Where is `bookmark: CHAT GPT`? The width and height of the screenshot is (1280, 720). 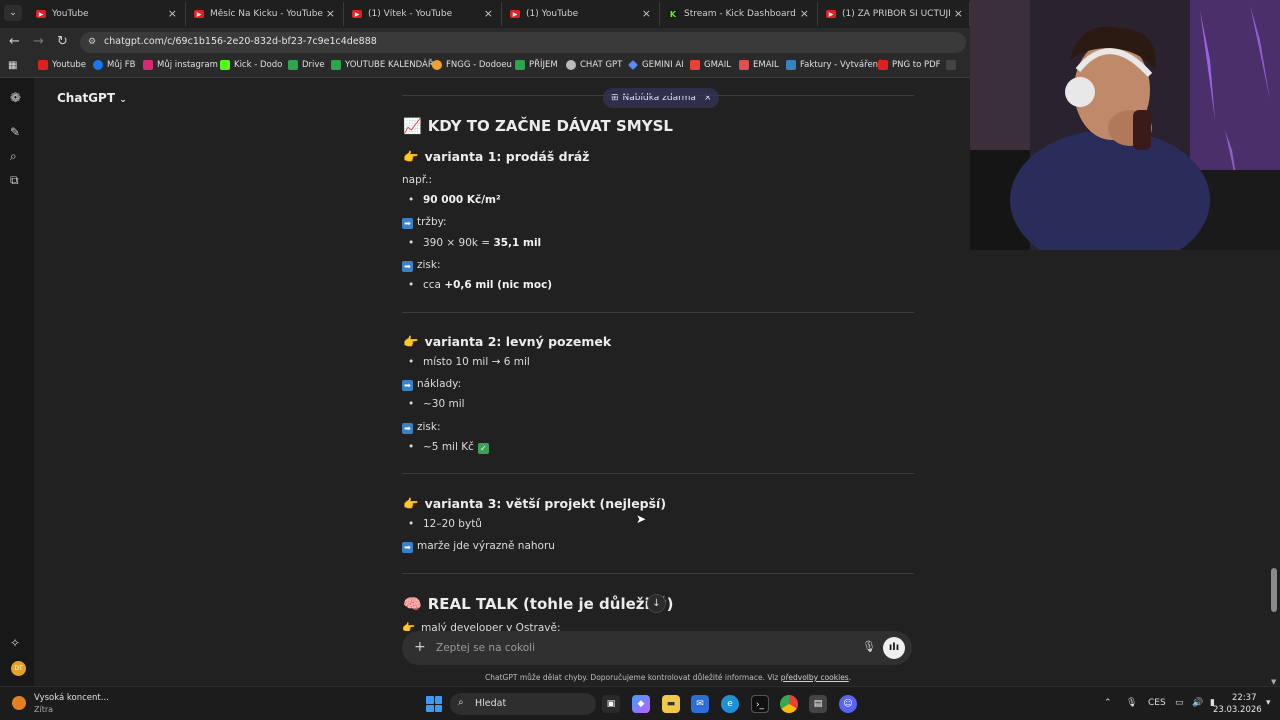 bookmark: CHAT GPT is located at coordinates (594, 65).